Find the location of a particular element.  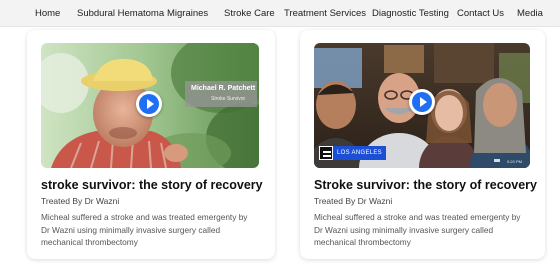

nav-item-diagnostic-testing: Diagnostic Testing is located at coordinates (410, 13).